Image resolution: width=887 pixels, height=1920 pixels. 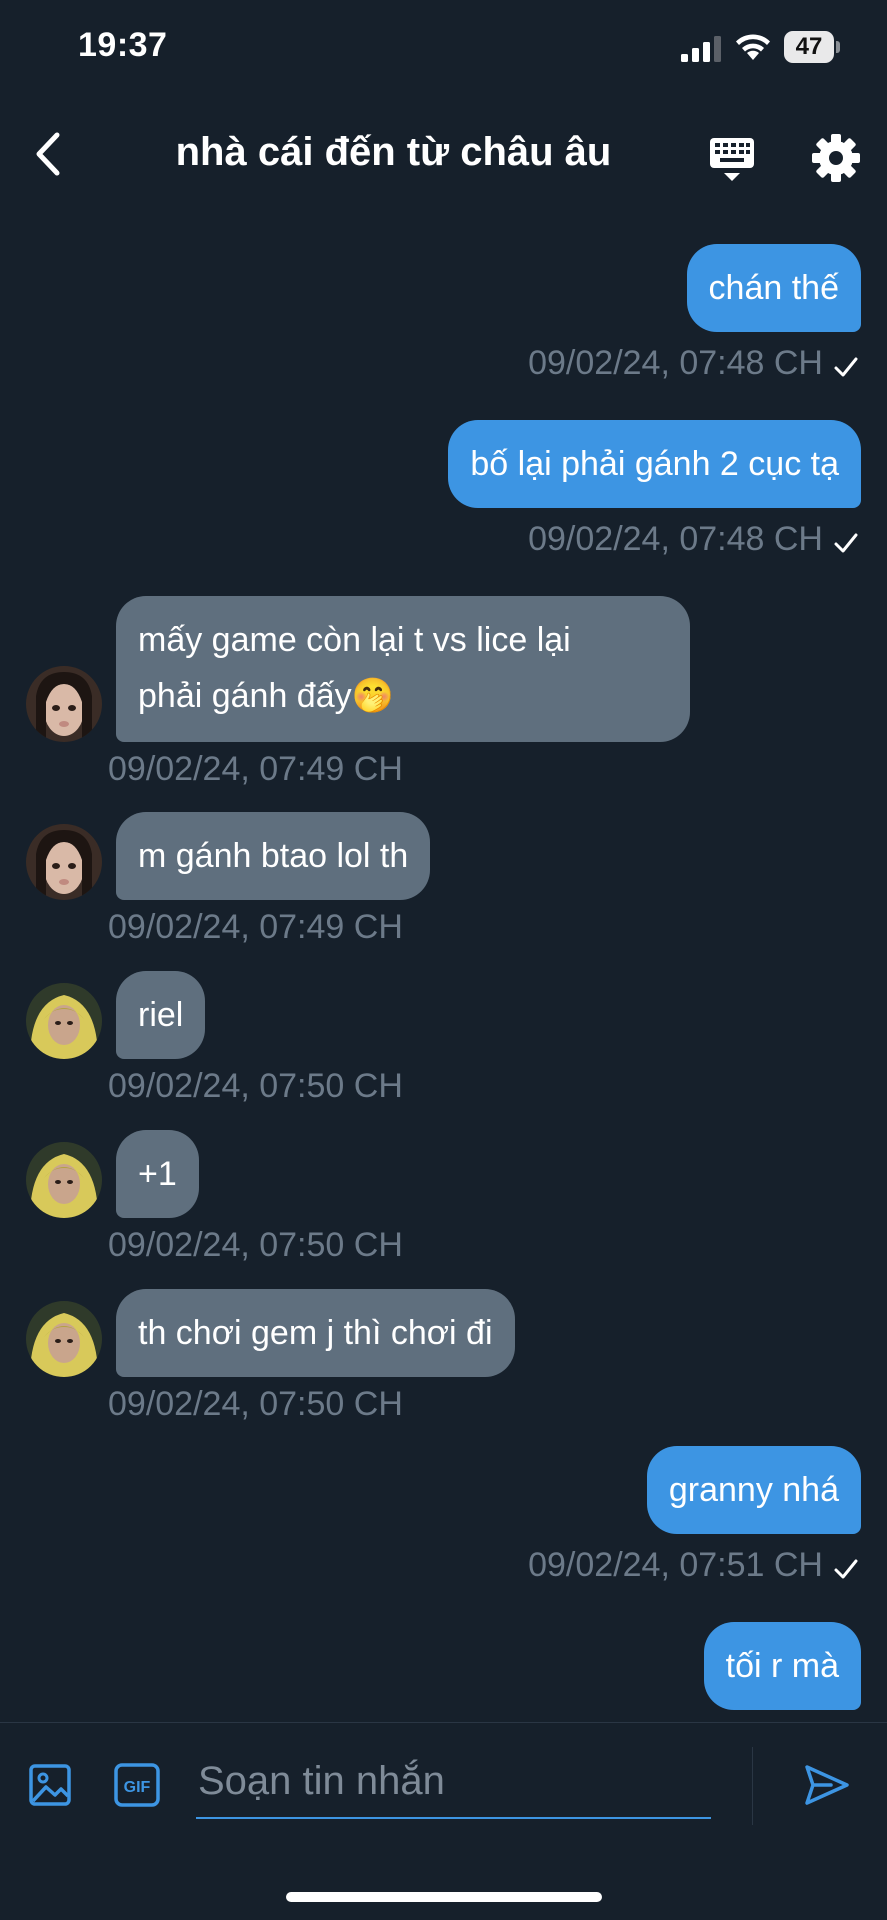 I want to click on chat-header: nhà cái đến từ châu âu, so click(x=443, y=154).